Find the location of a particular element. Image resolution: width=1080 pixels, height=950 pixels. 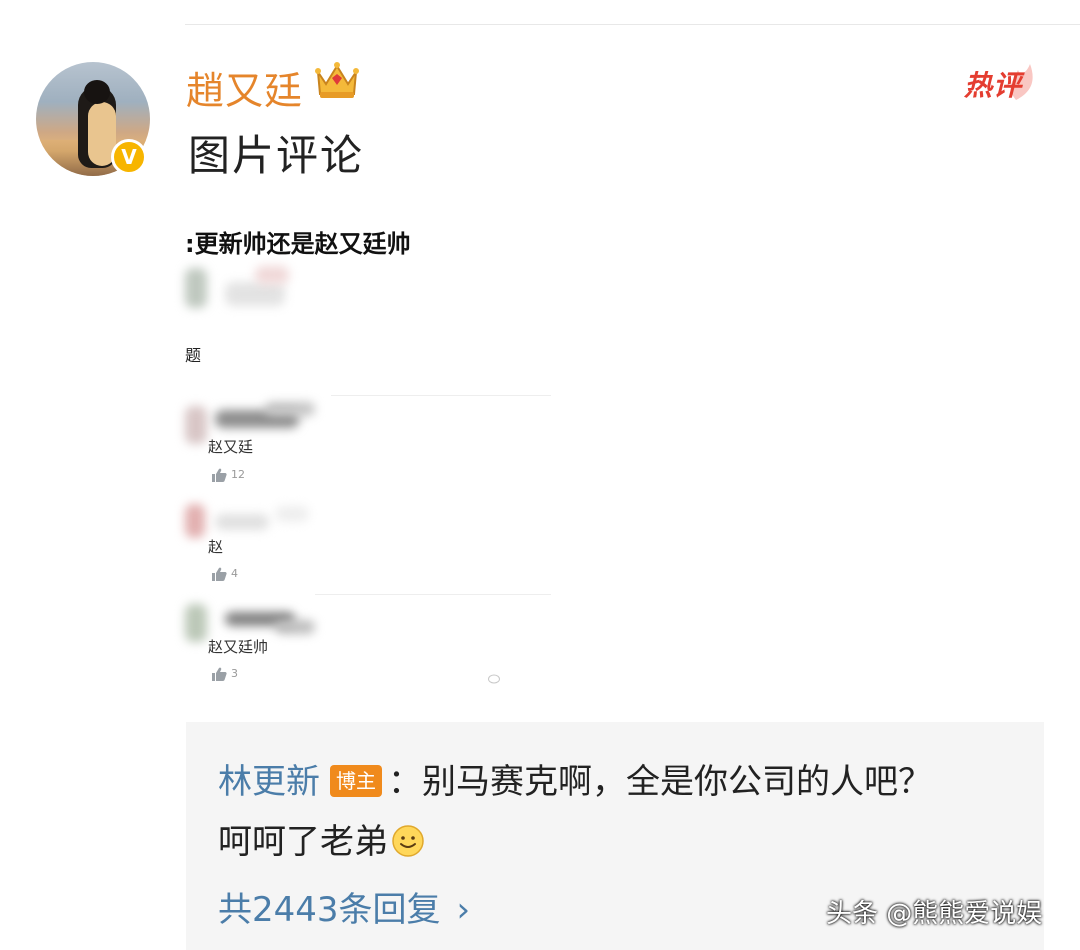

top-divider is located at coordinates (632, 24).